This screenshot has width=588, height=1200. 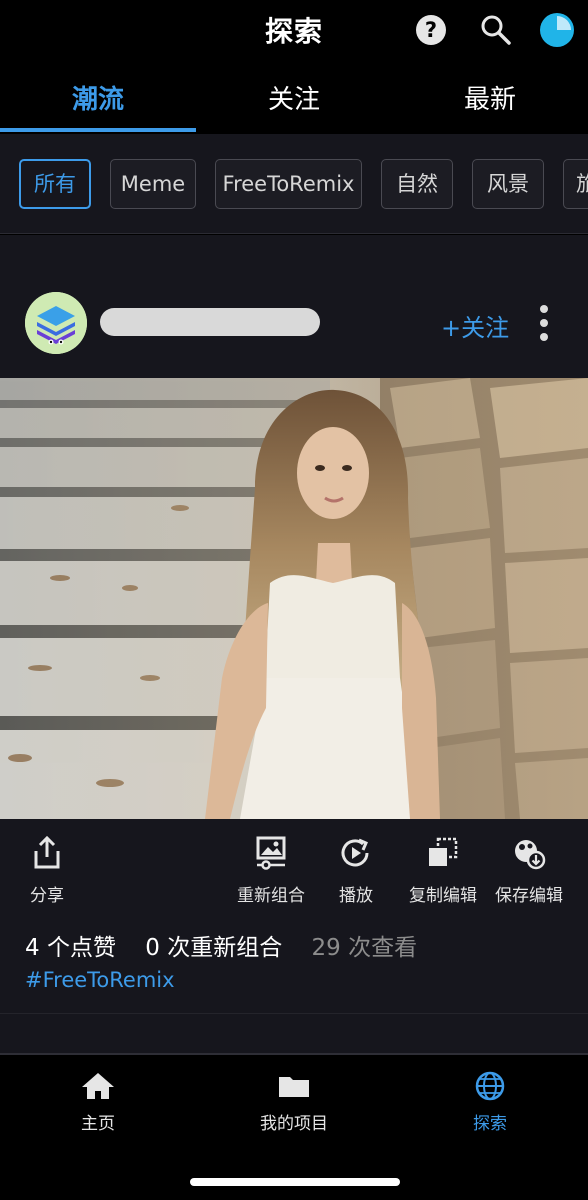 What do you see at coordinates (475, 325) in the screenshot?
I see `follow-button: +关注` at bounding box center [475, 325].